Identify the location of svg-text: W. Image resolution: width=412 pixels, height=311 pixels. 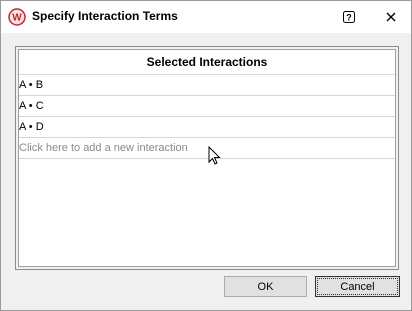
(17, 18).